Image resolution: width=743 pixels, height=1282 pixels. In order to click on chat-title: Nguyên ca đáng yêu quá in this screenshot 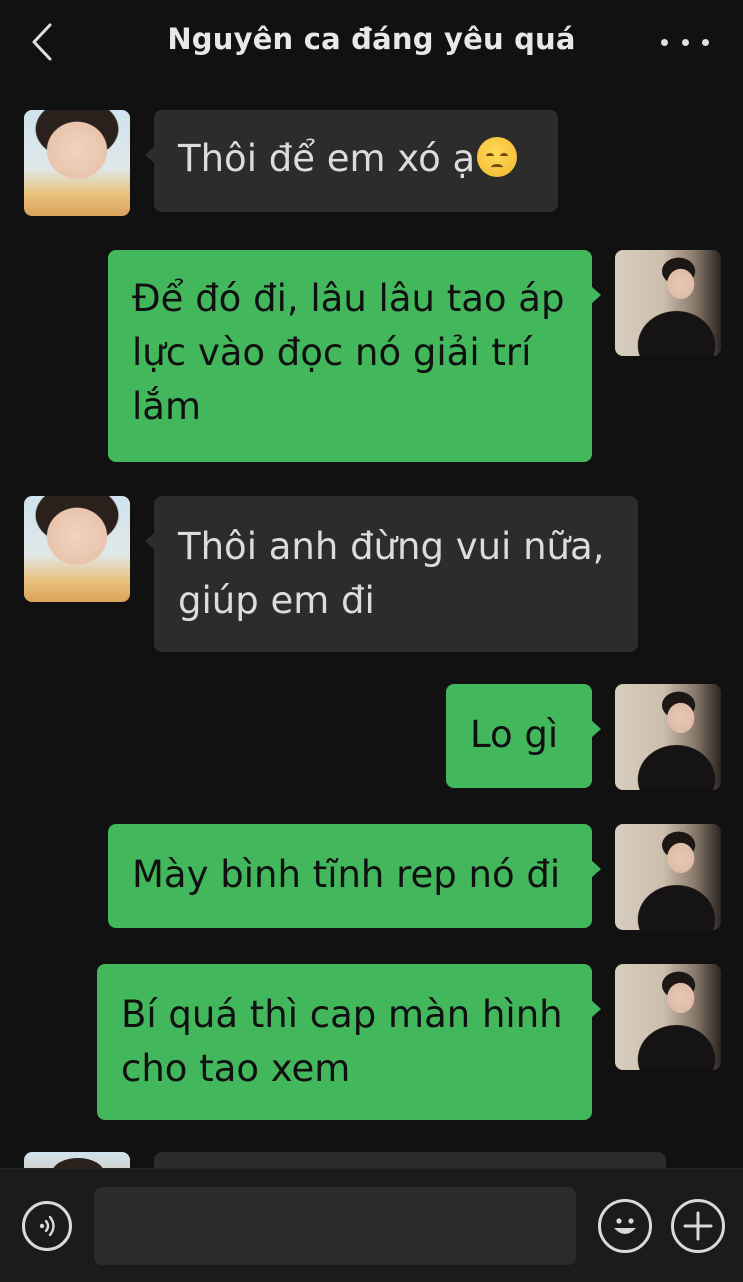, I will do `click(371, 39)`.